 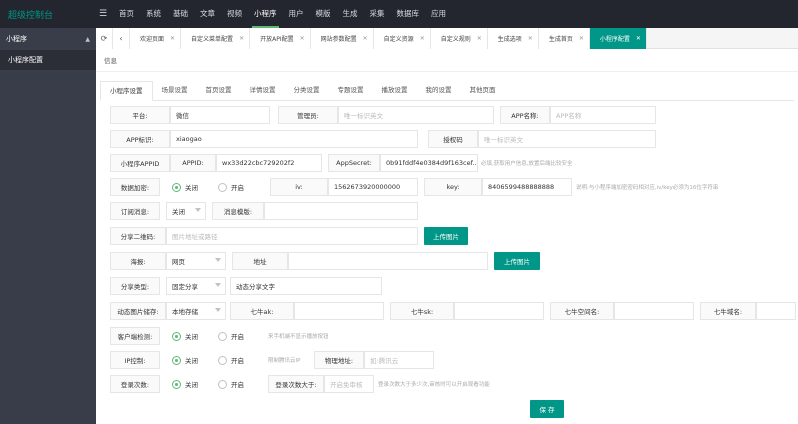 What do you see at coordinates (339, 311) in the screenshot?
I see `qiniu-ak-input` at bounding box center [339, 311].